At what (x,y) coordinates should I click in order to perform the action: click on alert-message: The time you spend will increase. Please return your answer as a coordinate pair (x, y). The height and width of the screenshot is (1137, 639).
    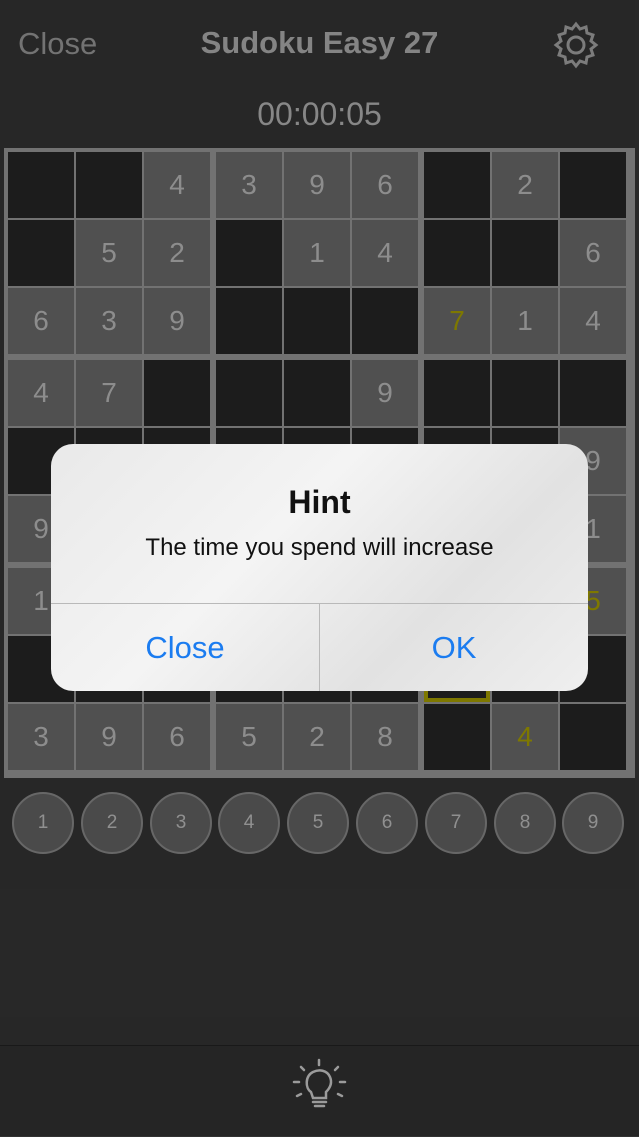
    Looking at the image, I should click on (319, 547).